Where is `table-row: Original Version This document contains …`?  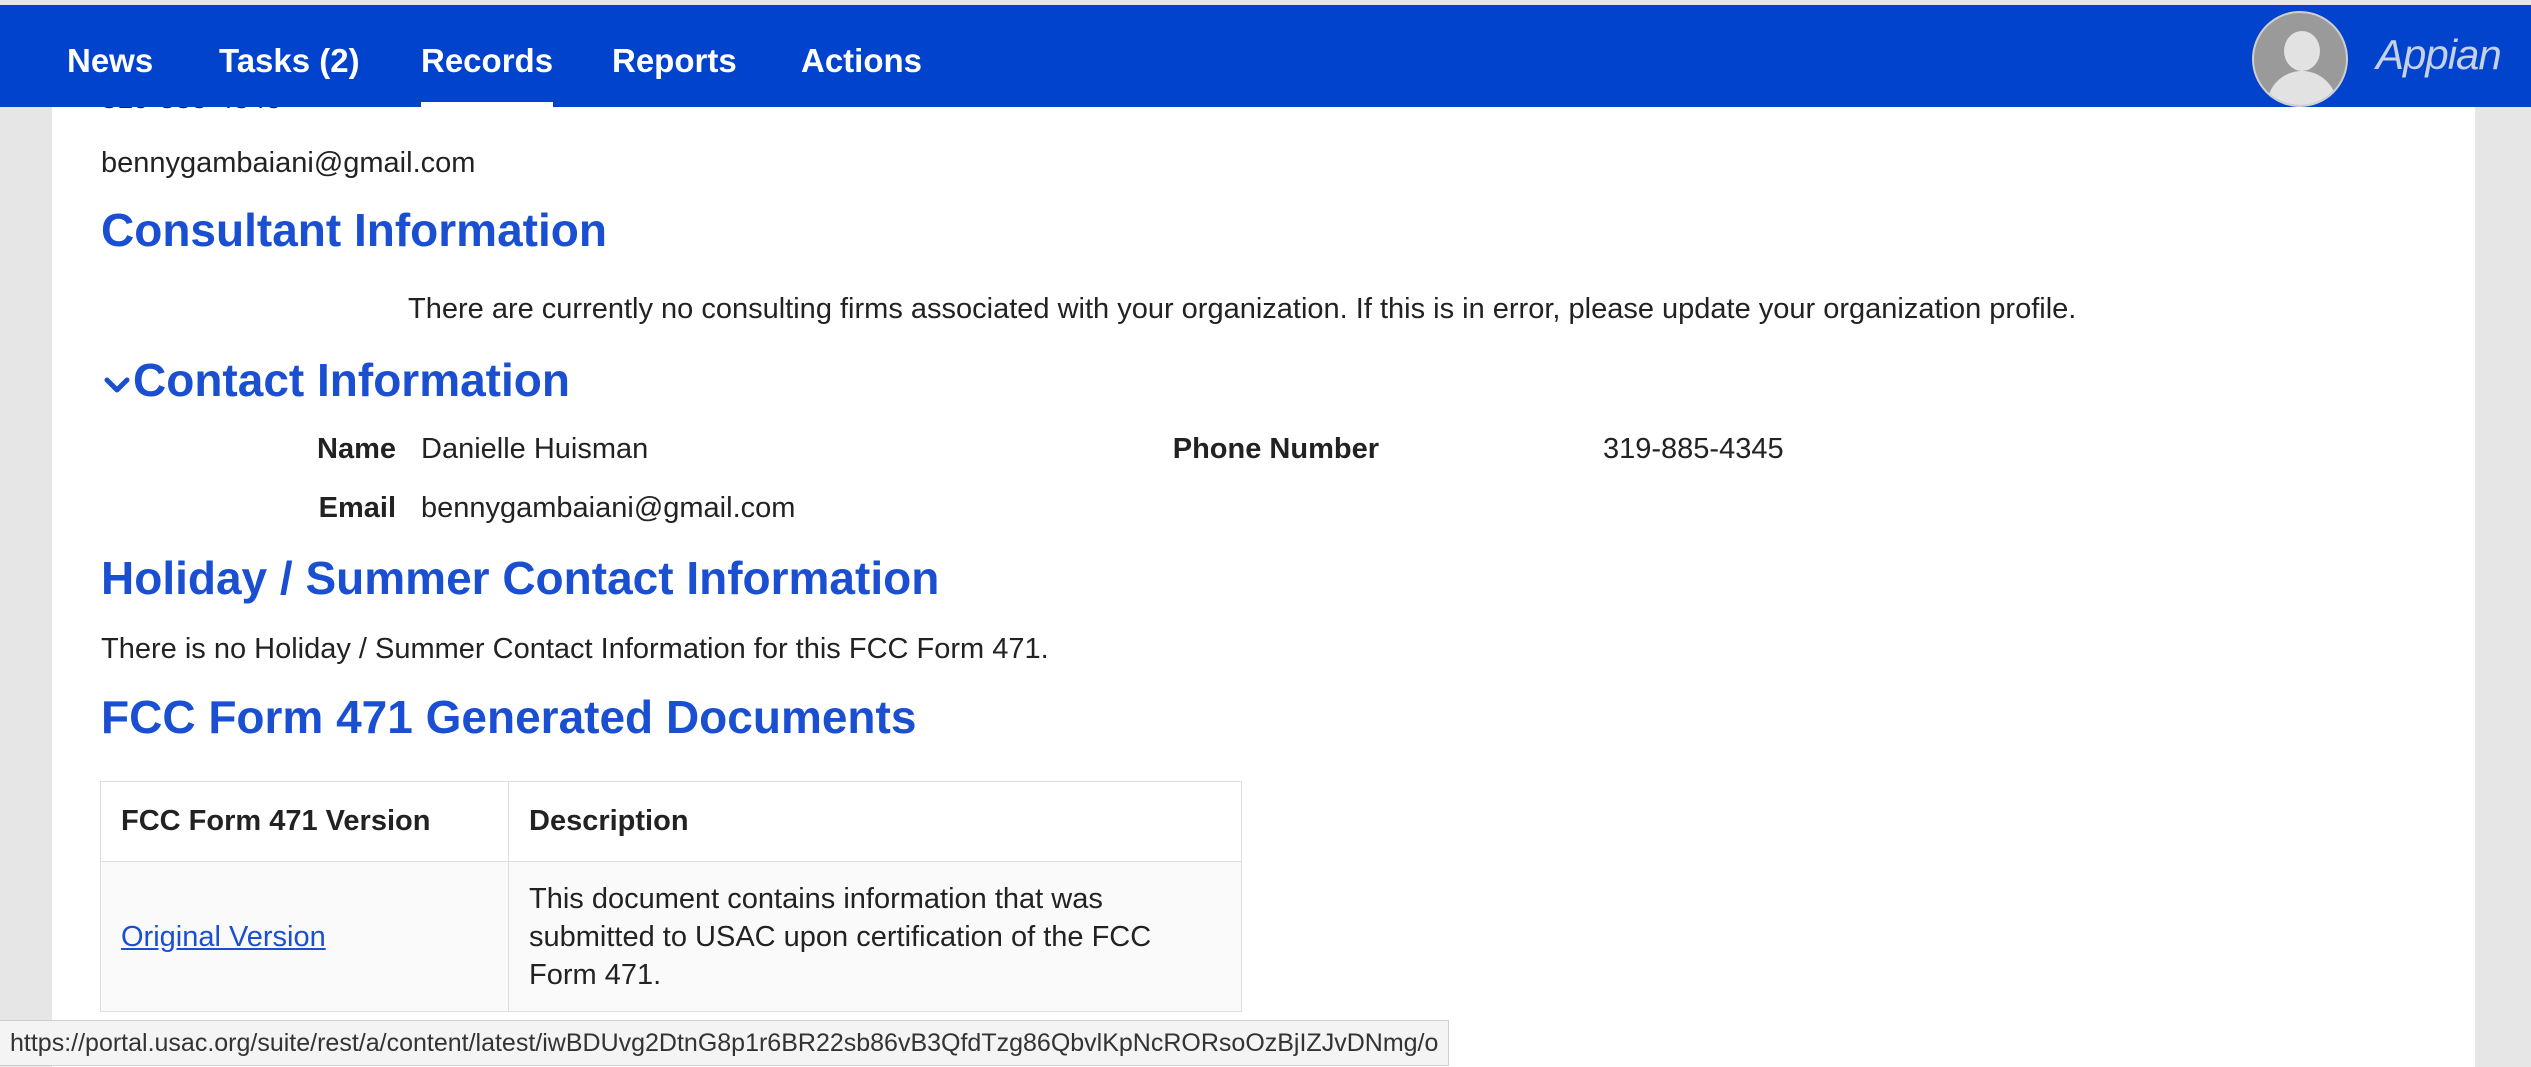
table-row: Original Version This document contains … is located at coordinates (671, 936).